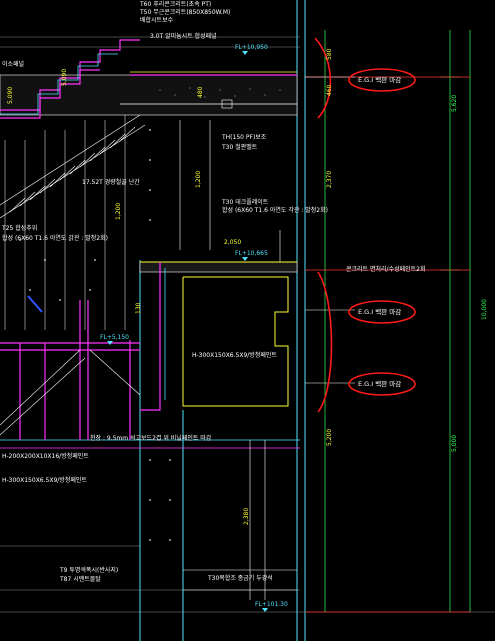 This screenshot has width=495, height=641. What do you see at coordinates (235, 341) in the screenshot?
I see `h-beam-outline` at bounding box center [235, 341].